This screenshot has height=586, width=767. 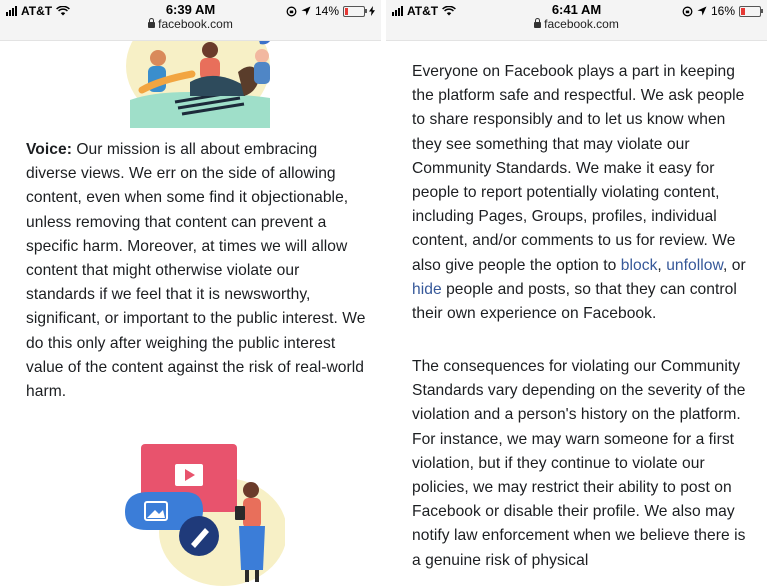 I want to click on status-bar: AT&T 6:39 AM facebook.com 14%, so click(x=190, y=20).